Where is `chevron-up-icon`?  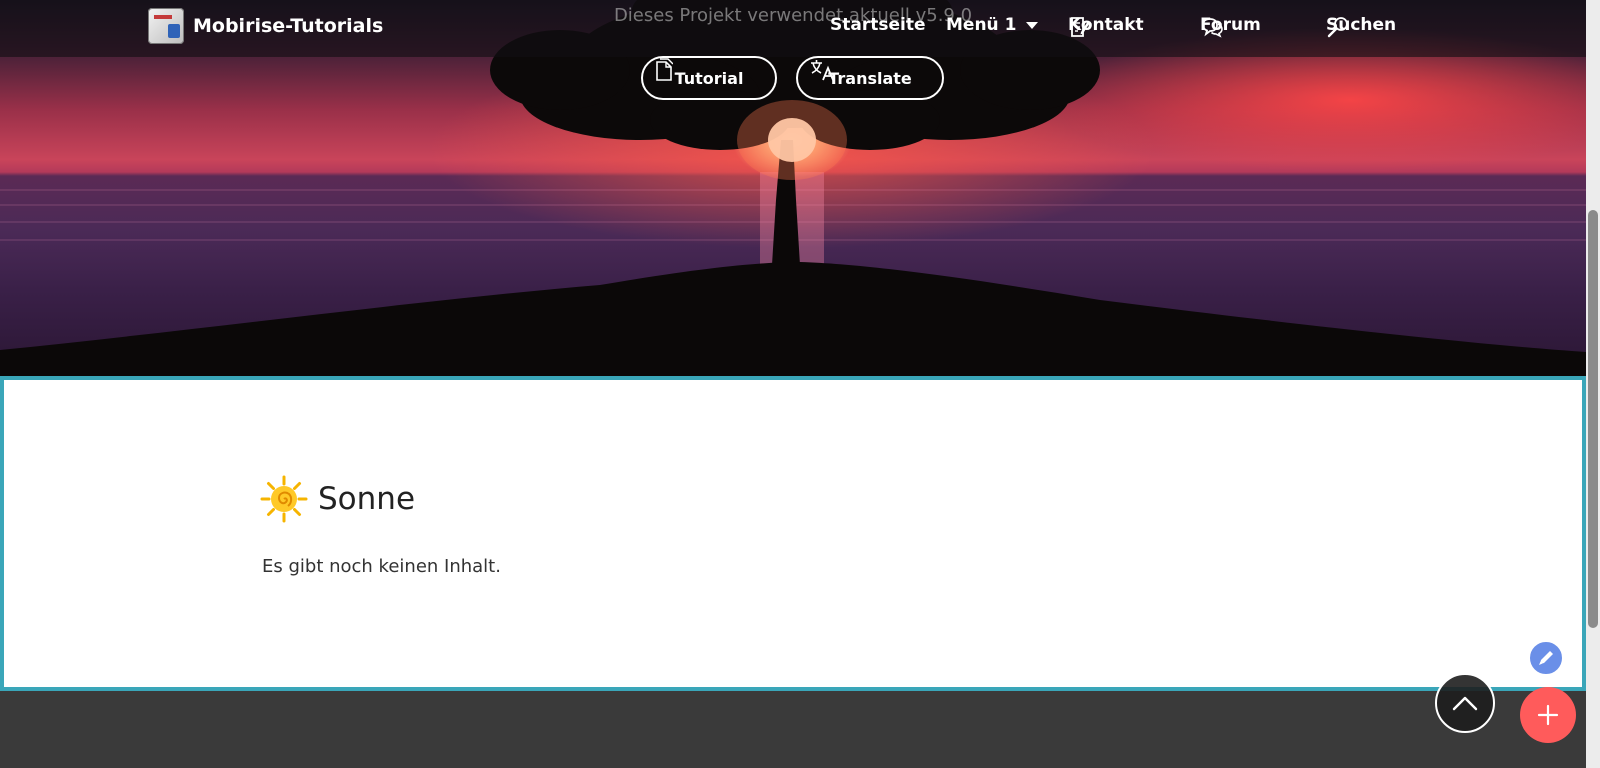
chevron-up-icon is located at coordinates (1465, 703).